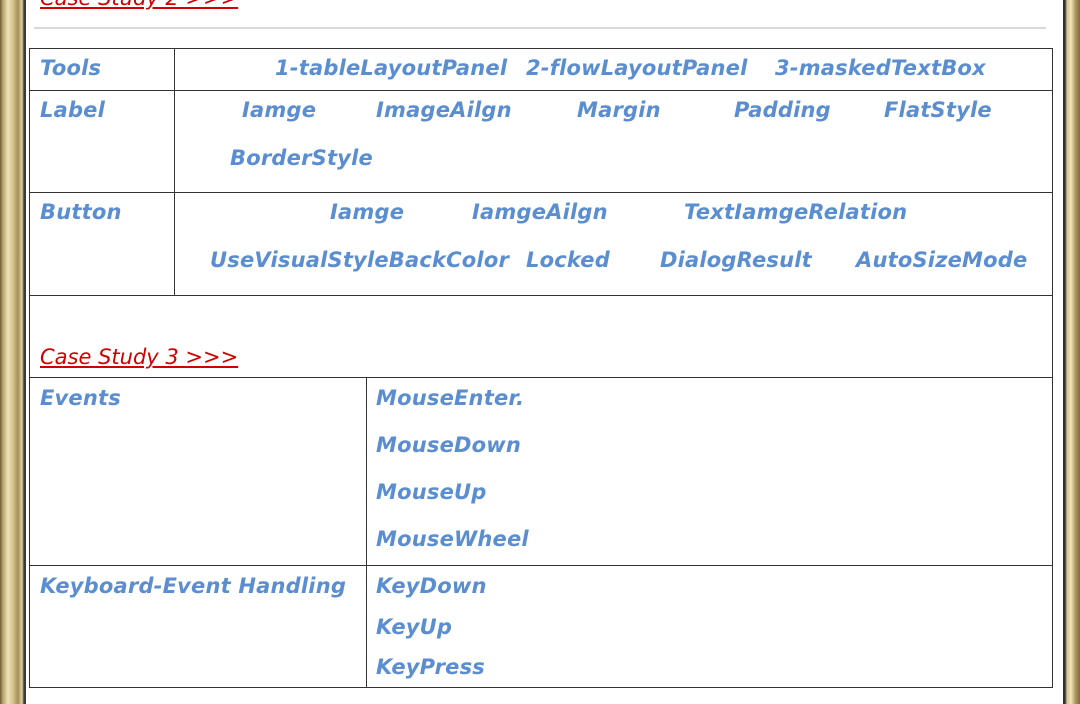 Image resolution: width=1080 pixels, height=704 pixels. I want to click on event-item: MouseWheel, so click(452, 539).